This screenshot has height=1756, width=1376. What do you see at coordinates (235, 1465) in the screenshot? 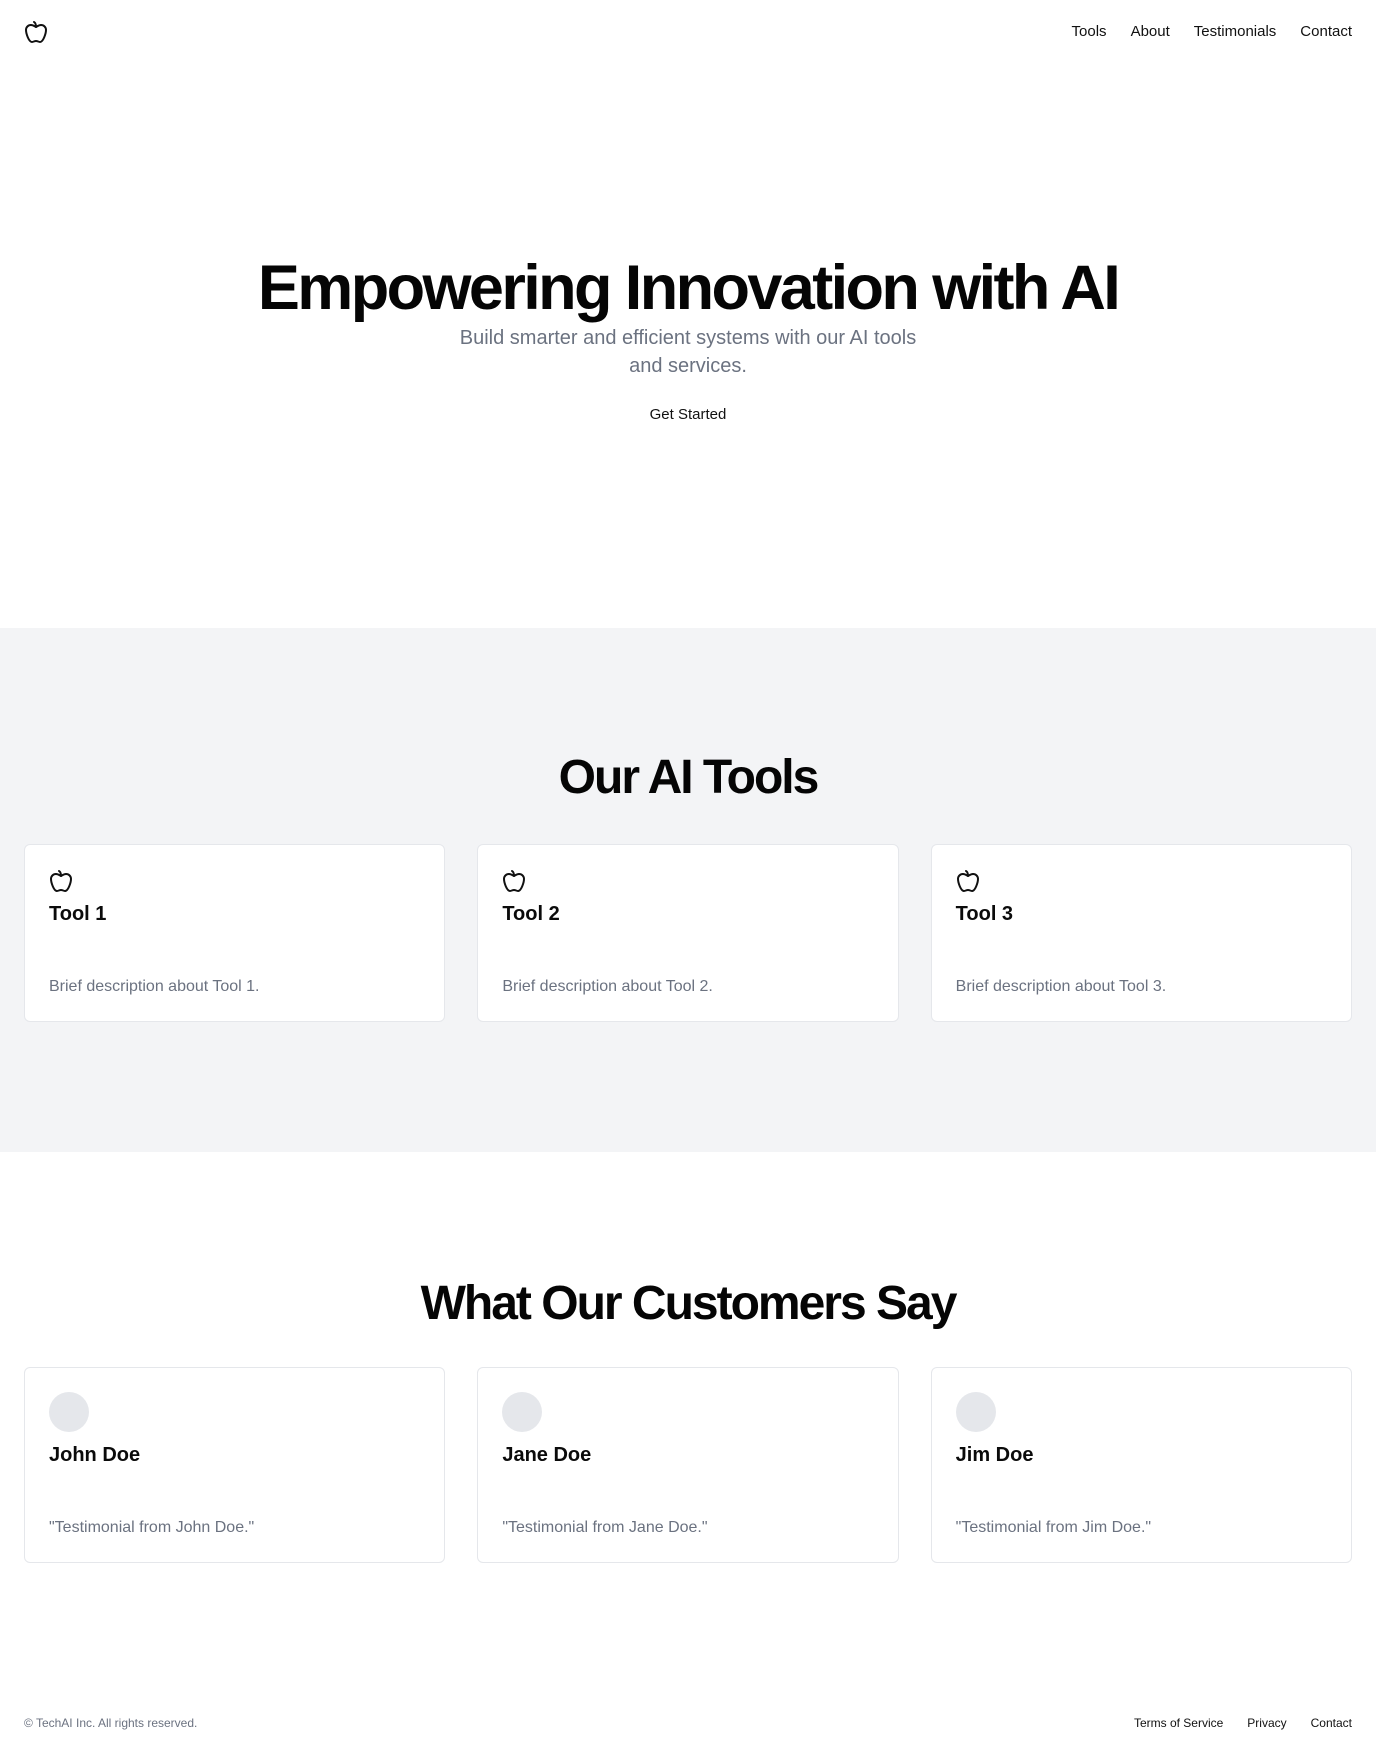
I see `testimonial-card: John Doe "Testimonial from John Doe."` at bounding box center [235, 1465].